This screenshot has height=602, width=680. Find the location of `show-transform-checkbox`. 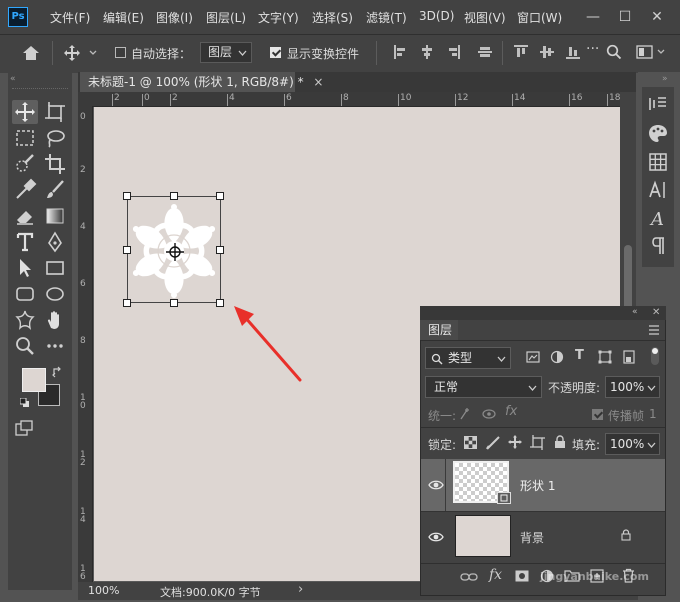

show-transform-checkbox is located at coordinates (275, 52).